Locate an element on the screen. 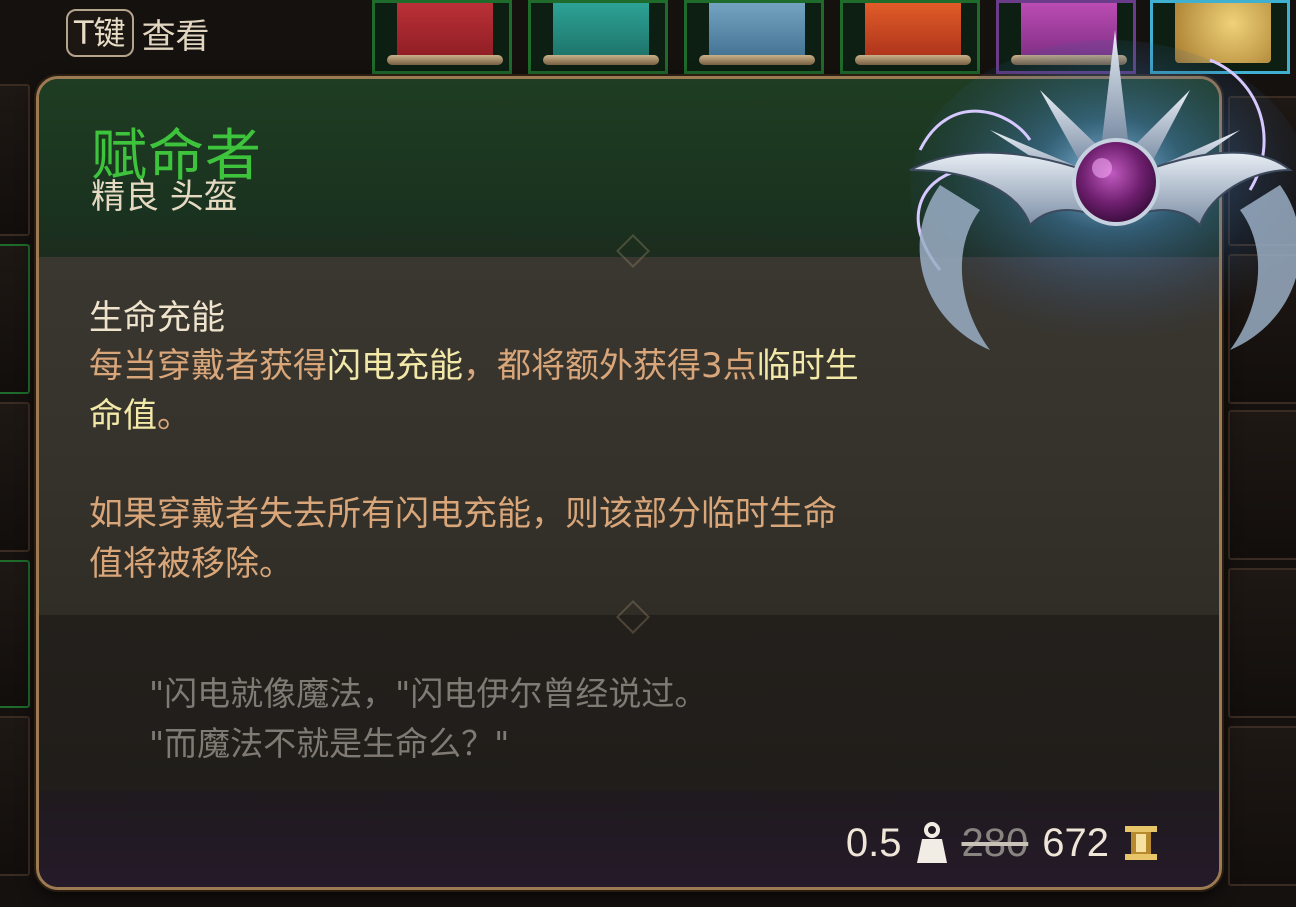 The image size is (1296, 907). passive-text: 每当穿戴者获得 is located at coordinates (208, 366).